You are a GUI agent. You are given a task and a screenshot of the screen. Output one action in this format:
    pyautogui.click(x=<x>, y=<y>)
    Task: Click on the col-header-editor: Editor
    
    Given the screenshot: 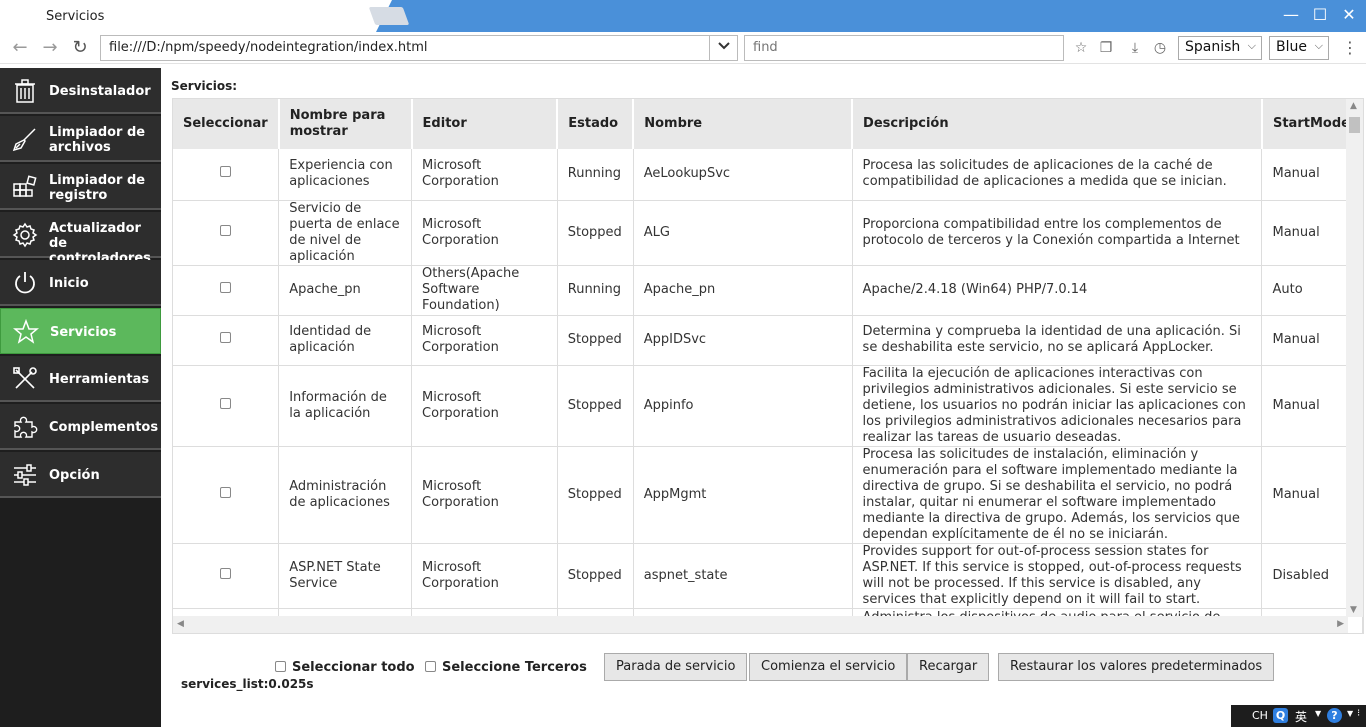 What is the action you would take?
    pyautogui.click(x=485, y=124)
    